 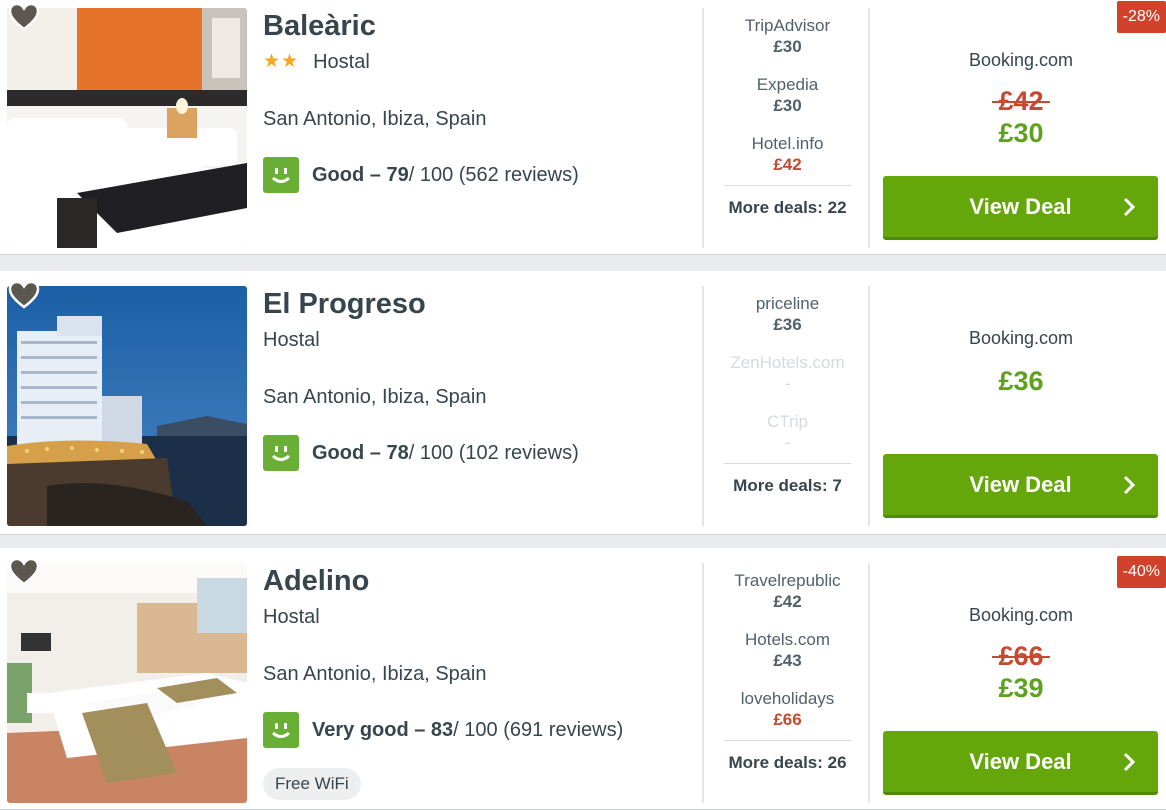 What do you see at coordinates (360, 452) in the screenshot?
I see `rating-label: Good – 78` at bounding box center [360, 452].